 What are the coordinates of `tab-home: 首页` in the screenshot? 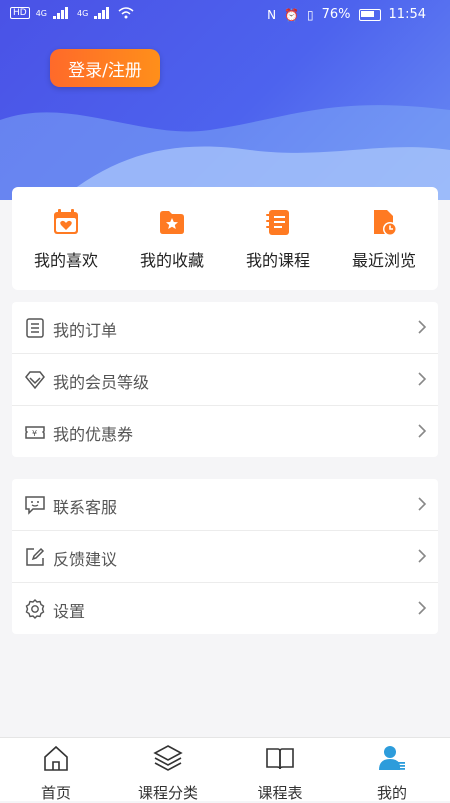 It's located at (56, 773).